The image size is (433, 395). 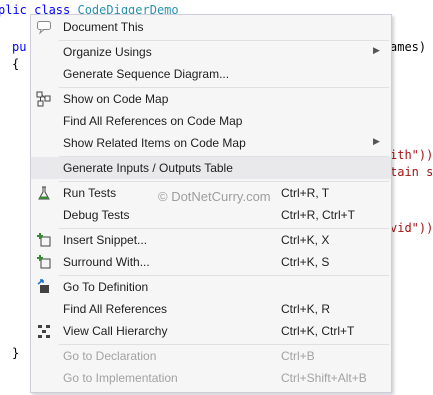 I want to click on menu-item-label: Organize Usings, so click(x=107, y=52).